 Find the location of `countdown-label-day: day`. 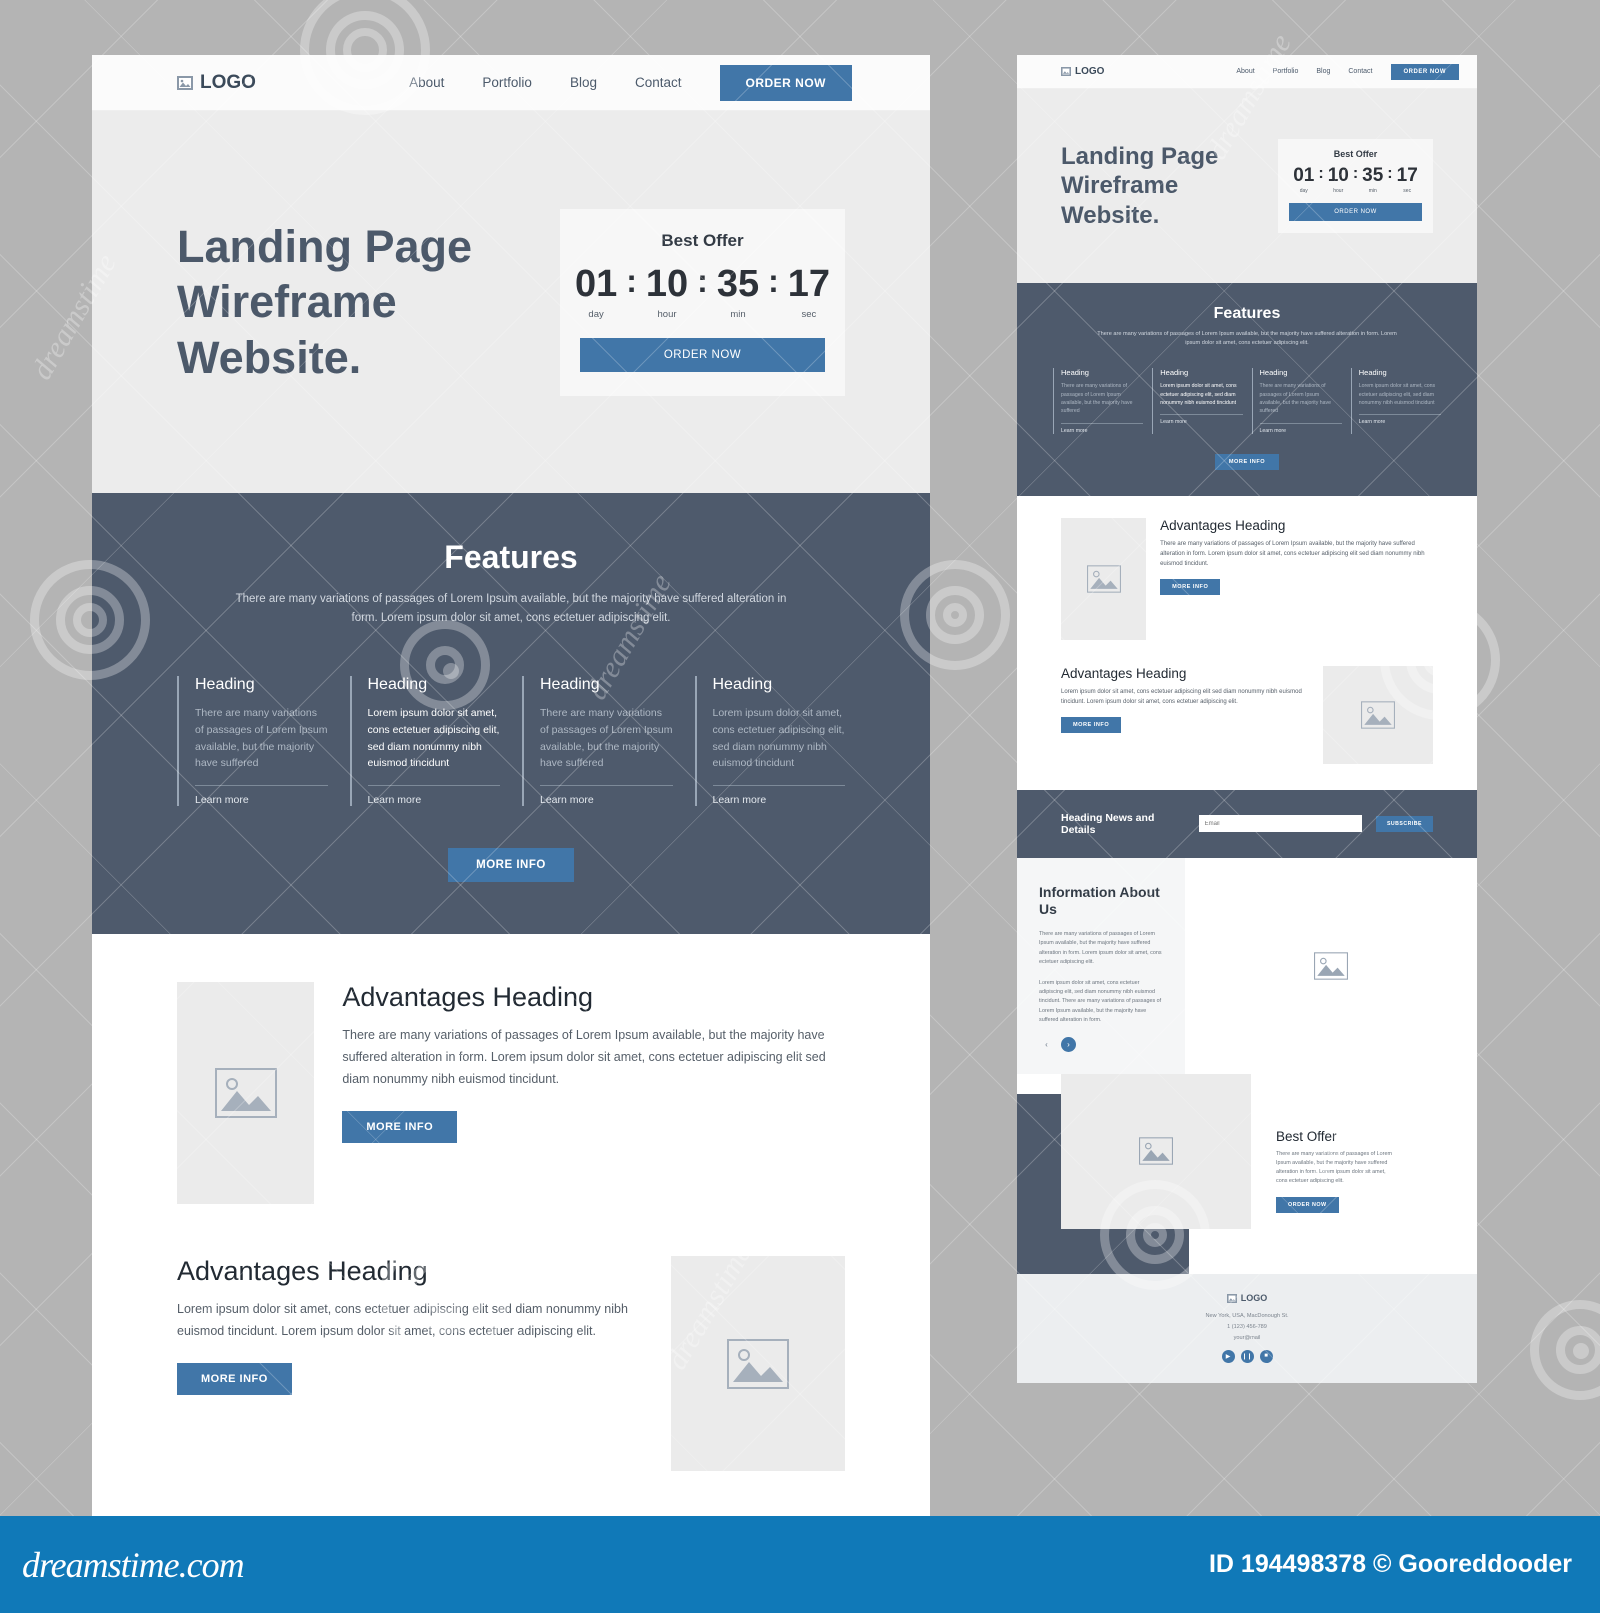

countdown-label-day: day is located at coordinates (1303, 191).